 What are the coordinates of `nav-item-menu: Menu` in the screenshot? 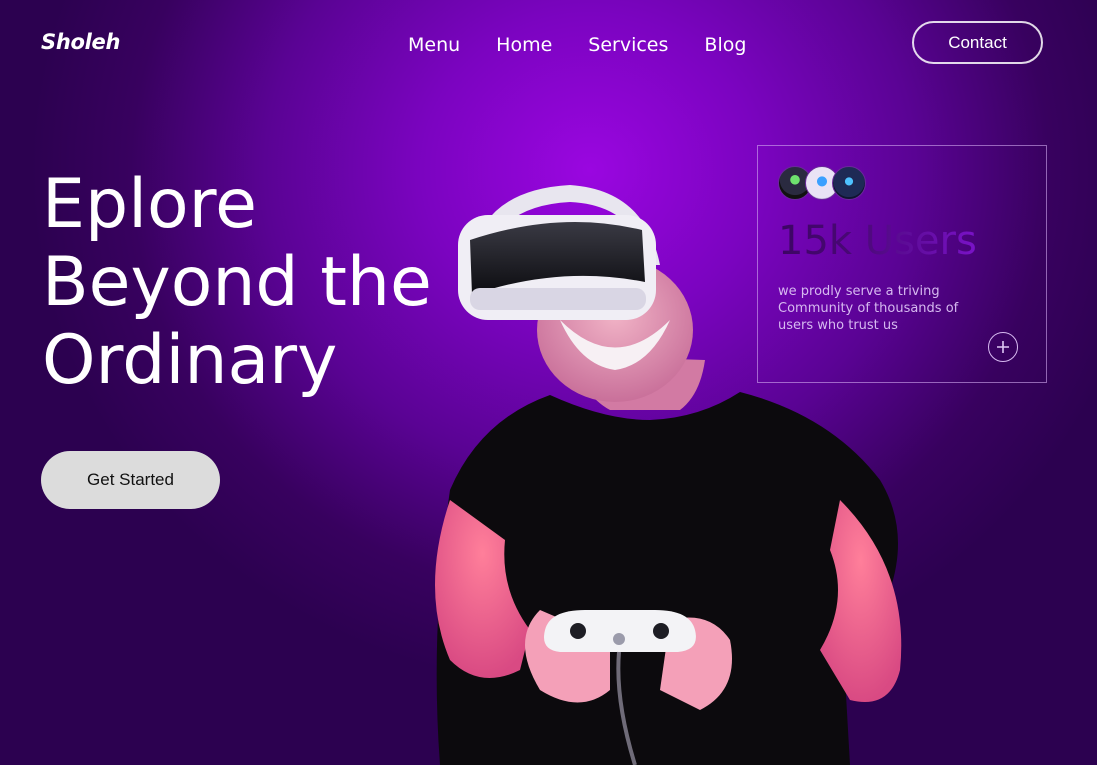 It's located at (434, 45).